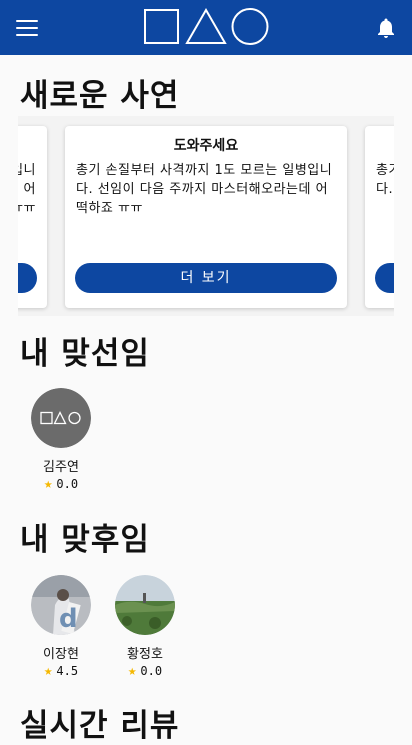 The image size is (412, 745). Describe the element at coordinates (67, 671) in the screenshot. I see `rating-value: 4.5` at that location.